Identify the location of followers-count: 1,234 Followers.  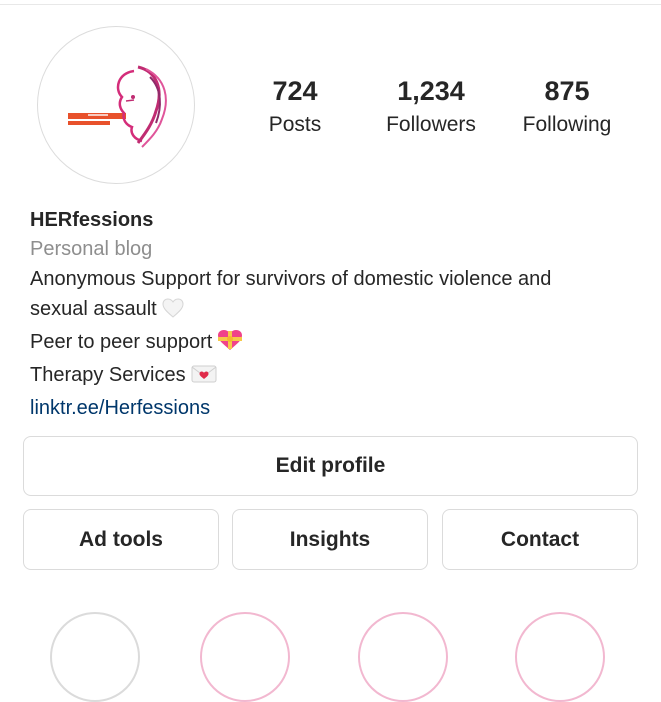
(431, 107).